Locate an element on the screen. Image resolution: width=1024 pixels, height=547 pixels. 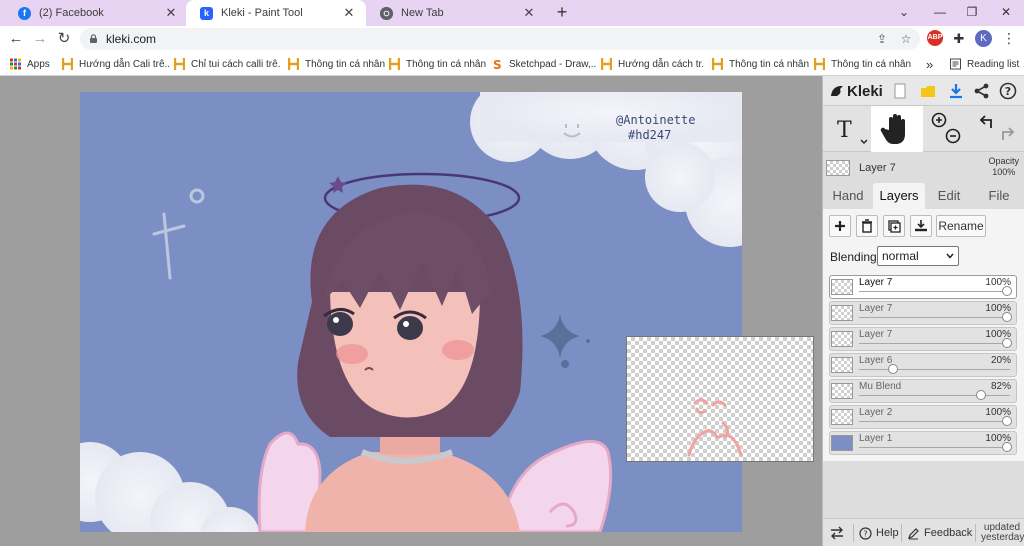
sparkle-doodle is located at coordinates (560, 336).